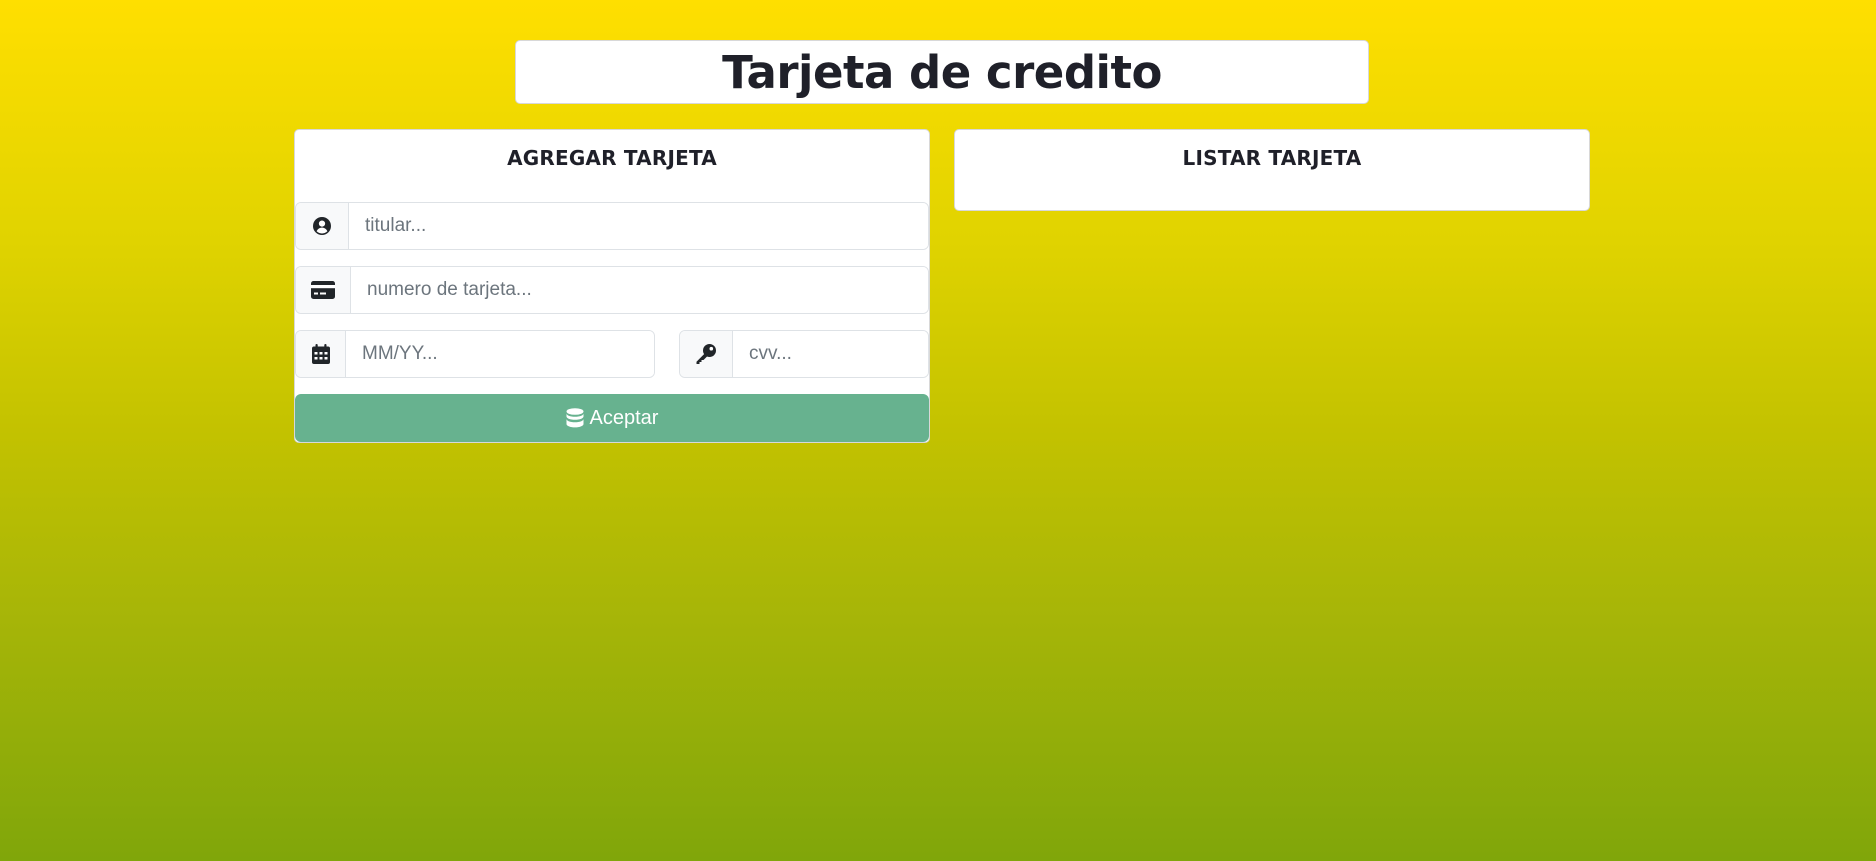 Image resolution: width=1876 pixels, height=861 pixels. Describe the element at coordinates (321, 354) in the screenshot. I see `calendar-icon` at that location.